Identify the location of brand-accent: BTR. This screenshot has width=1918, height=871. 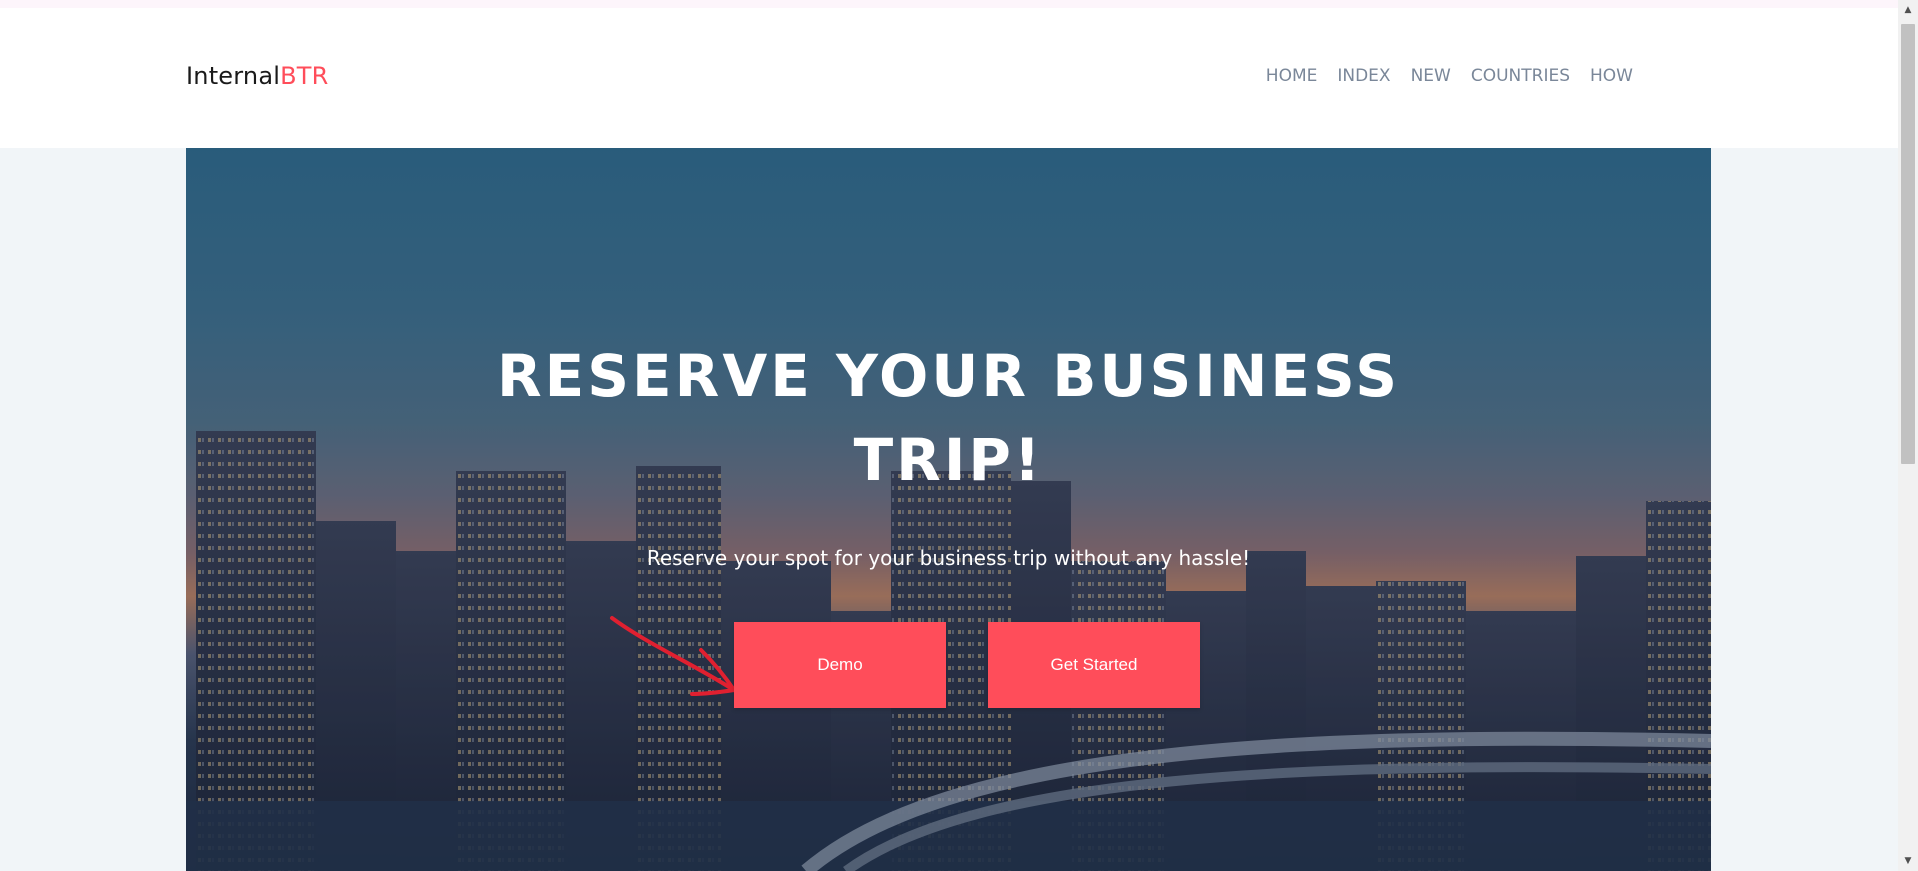
(304, 76).